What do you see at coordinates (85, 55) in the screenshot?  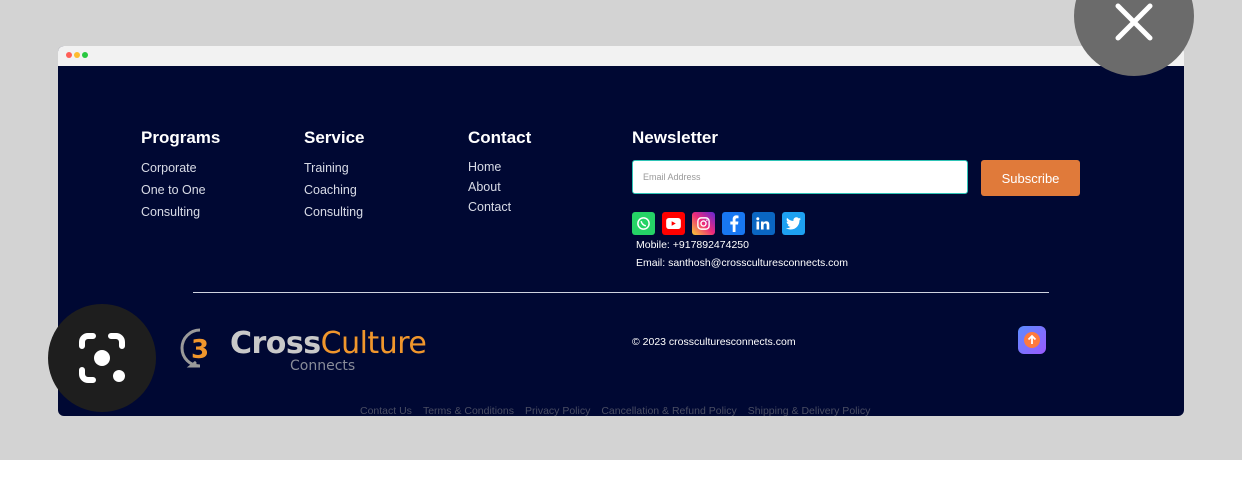 I see `maximize-window-dot` at bounding box center [85, 55].